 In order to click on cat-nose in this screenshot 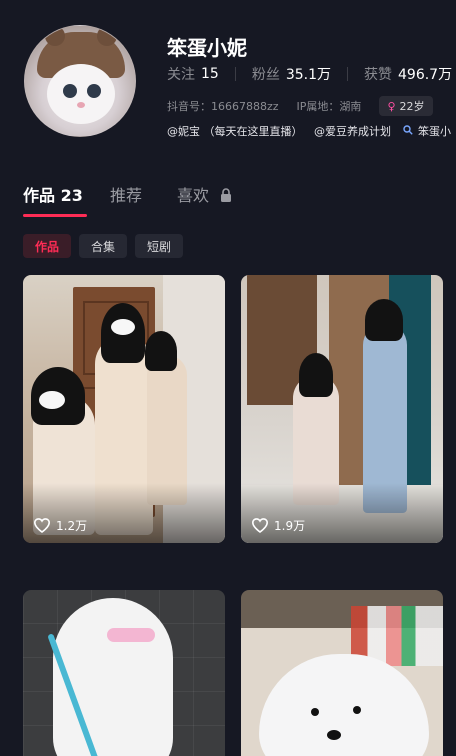, I will do `click(81, 105)`.